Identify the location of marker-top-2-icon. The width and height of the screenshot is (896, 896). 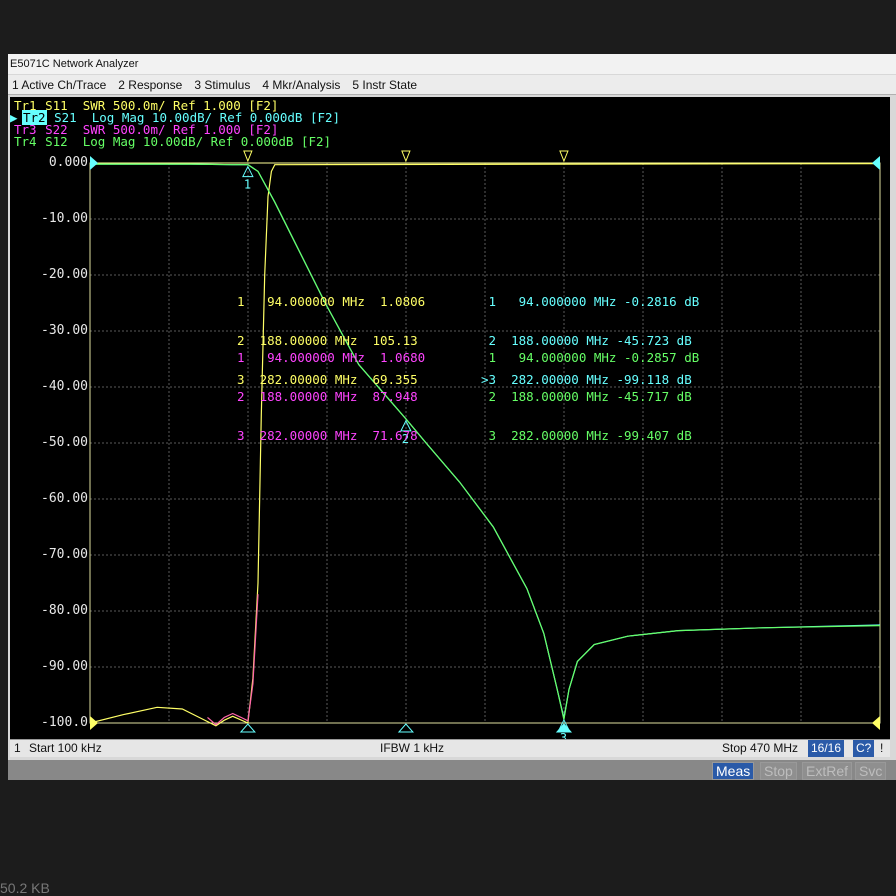
(406, 156).